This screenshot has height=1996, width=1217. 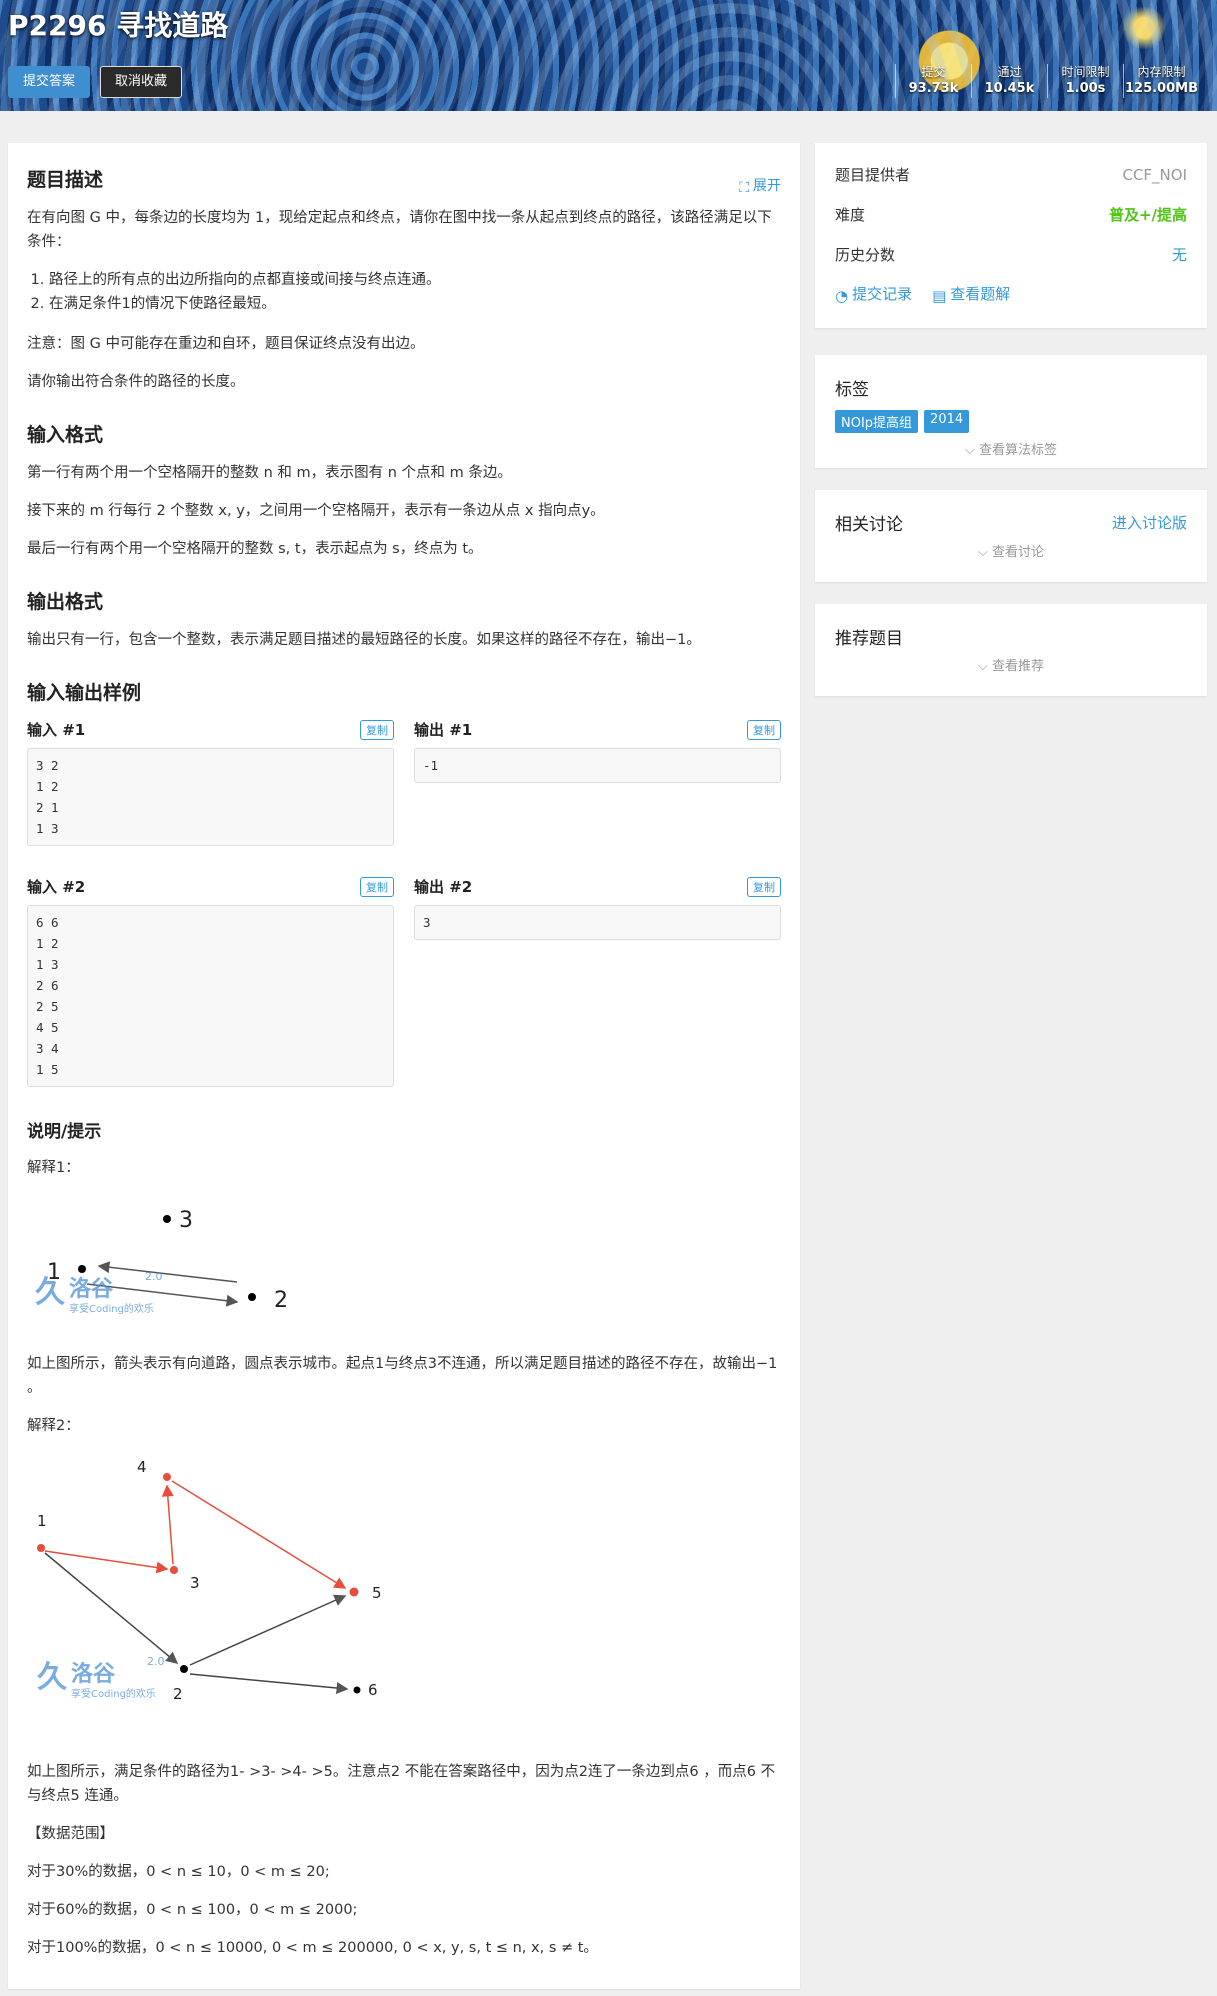 What do you see at coordinates (852, 390) in the screenshot?
I see `tags-title: 标签` at bounding box center [852, 390].